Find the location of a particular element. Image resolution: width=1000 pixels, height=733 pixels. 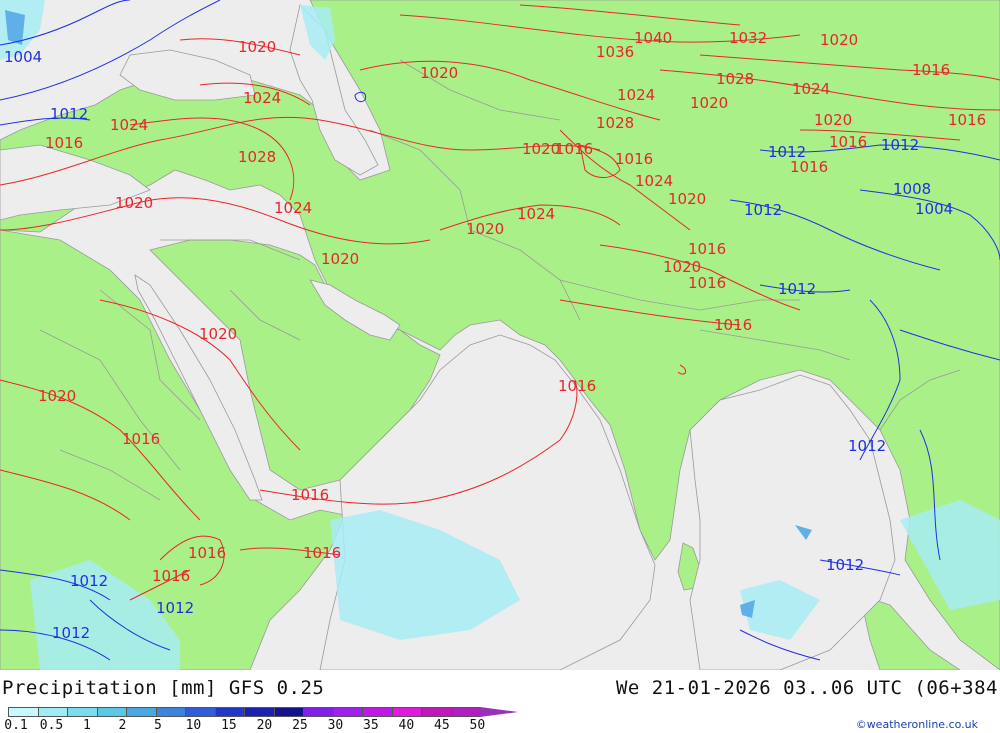

scale-tick-label: 45 is located at coordinates (442, 725).